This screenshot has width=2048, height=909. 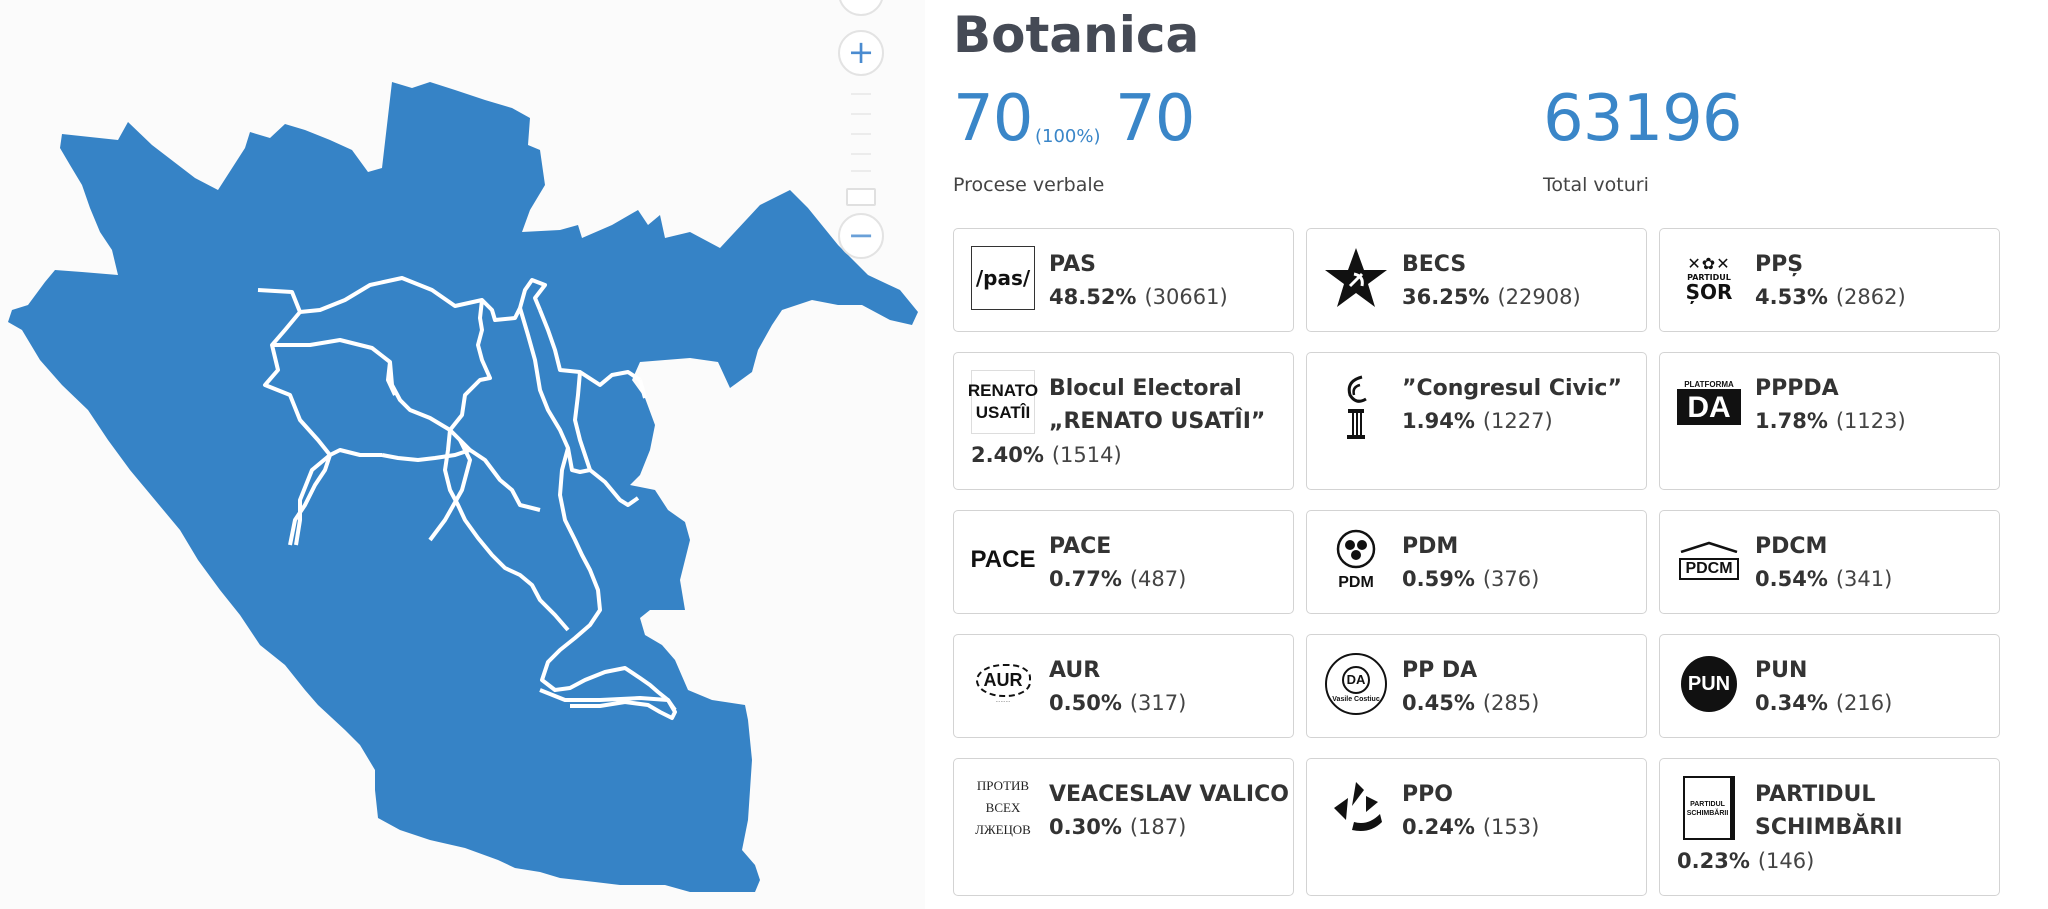 What do you see at coordinates (1471, 579) in the screenshot?
I see `party-result: 0.59% (376)` at bounding box center [1471, 579].